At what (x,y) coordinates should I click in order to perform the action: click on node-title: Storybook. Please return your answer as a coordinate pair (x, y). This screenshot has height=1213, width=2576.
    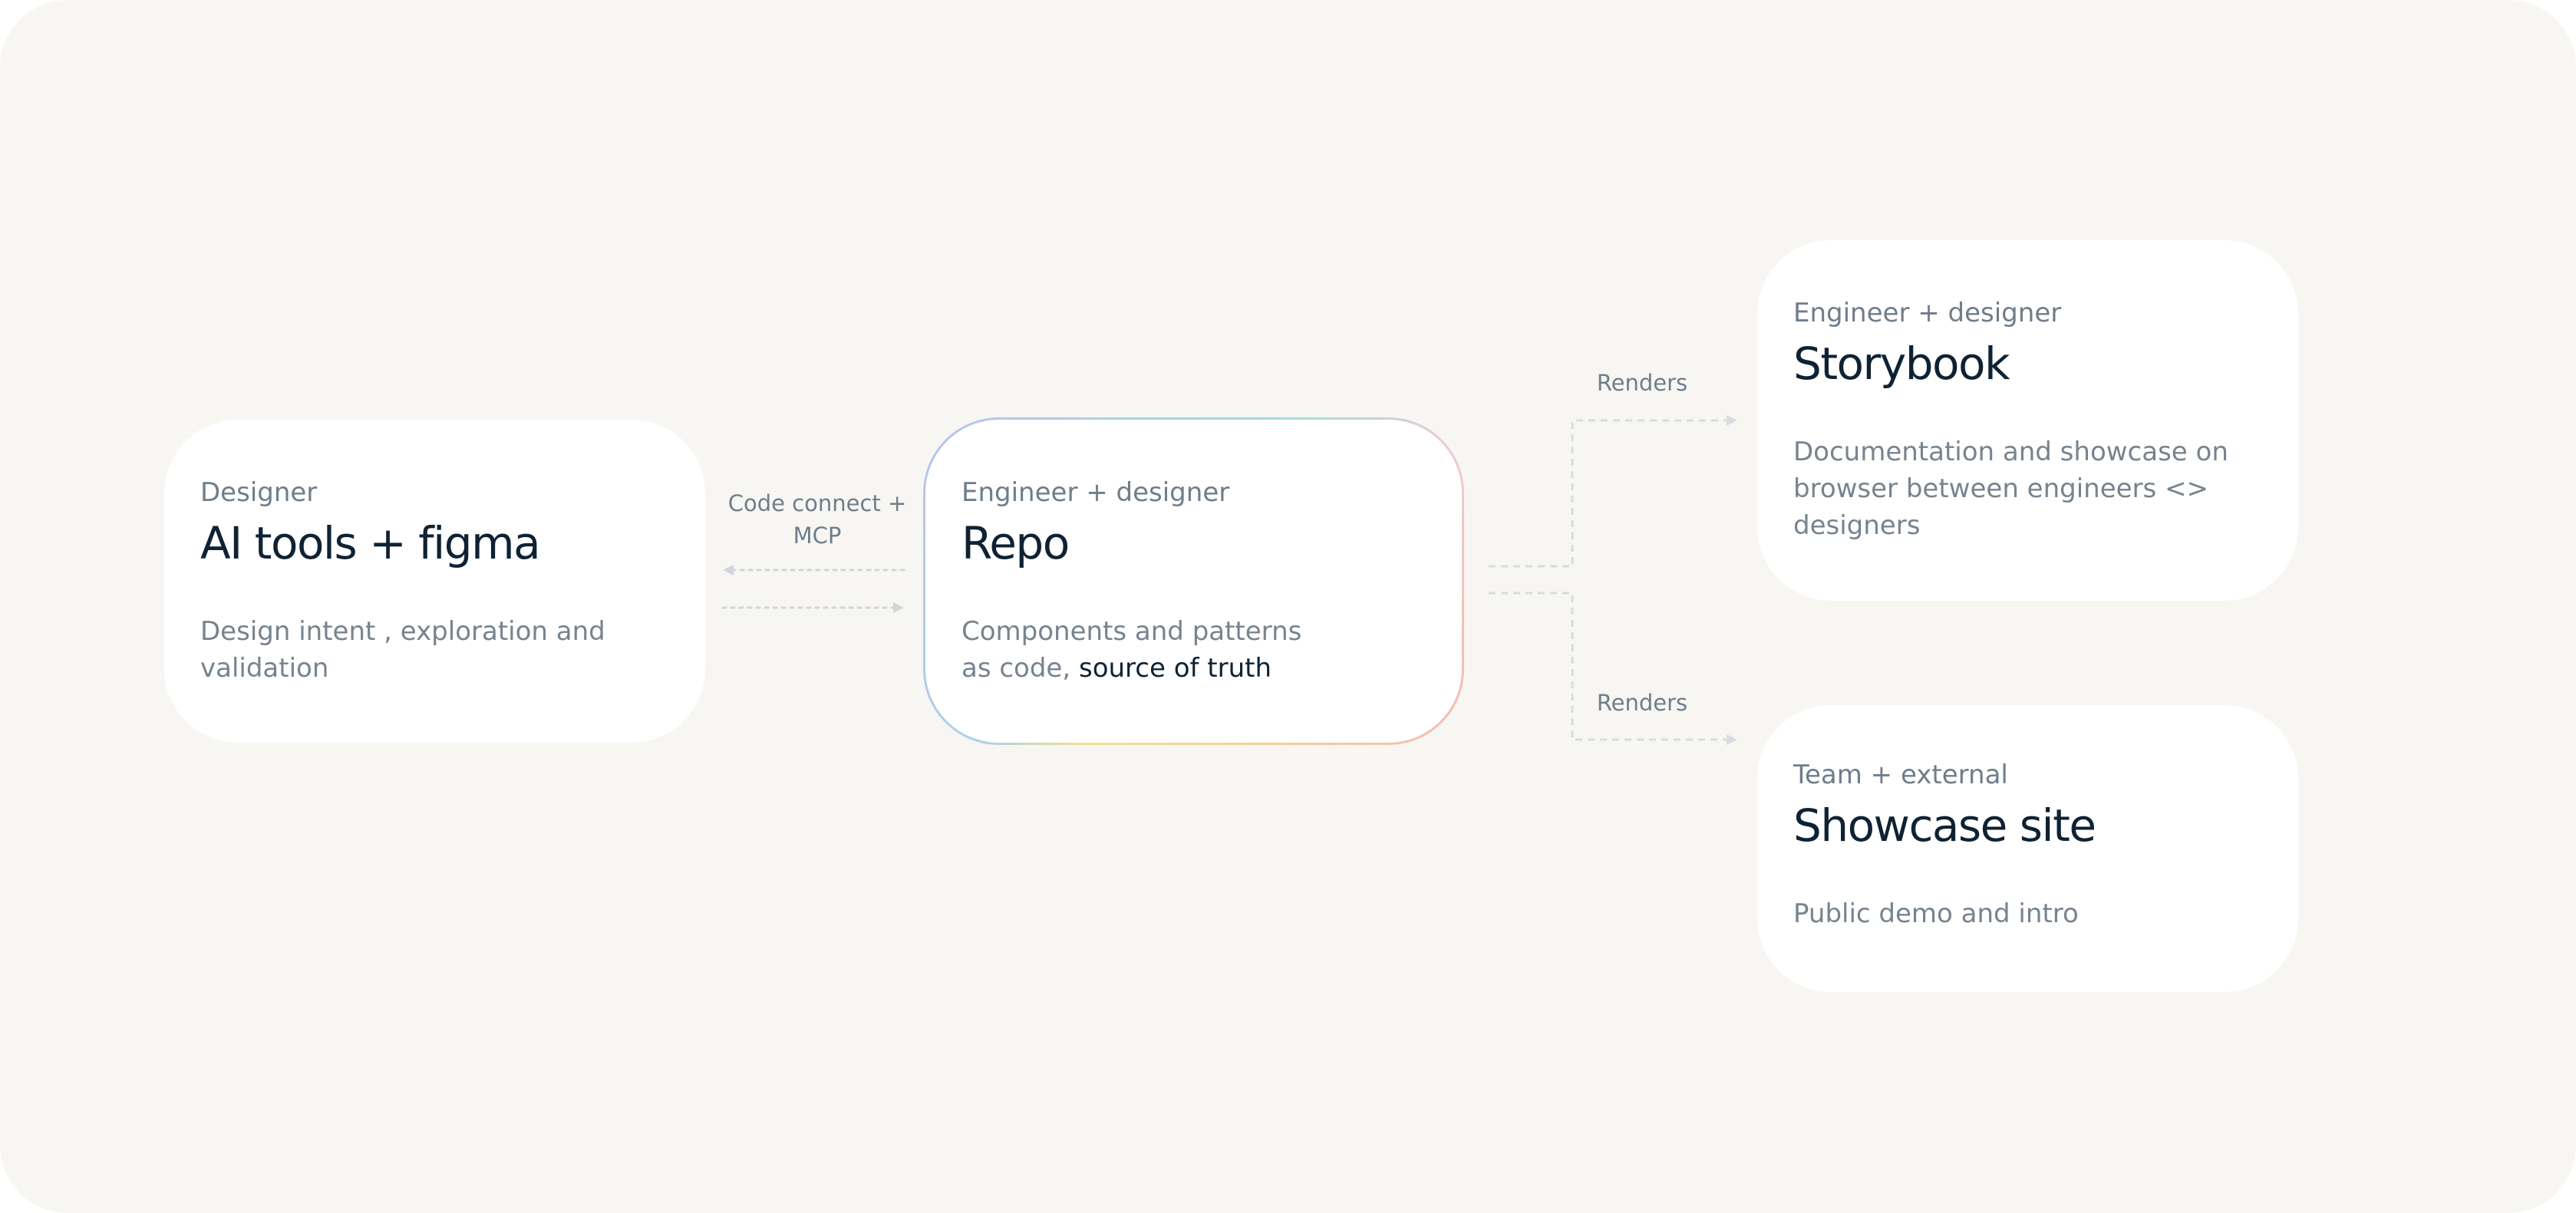
    Looking at the image, I should click on (1901, 364).